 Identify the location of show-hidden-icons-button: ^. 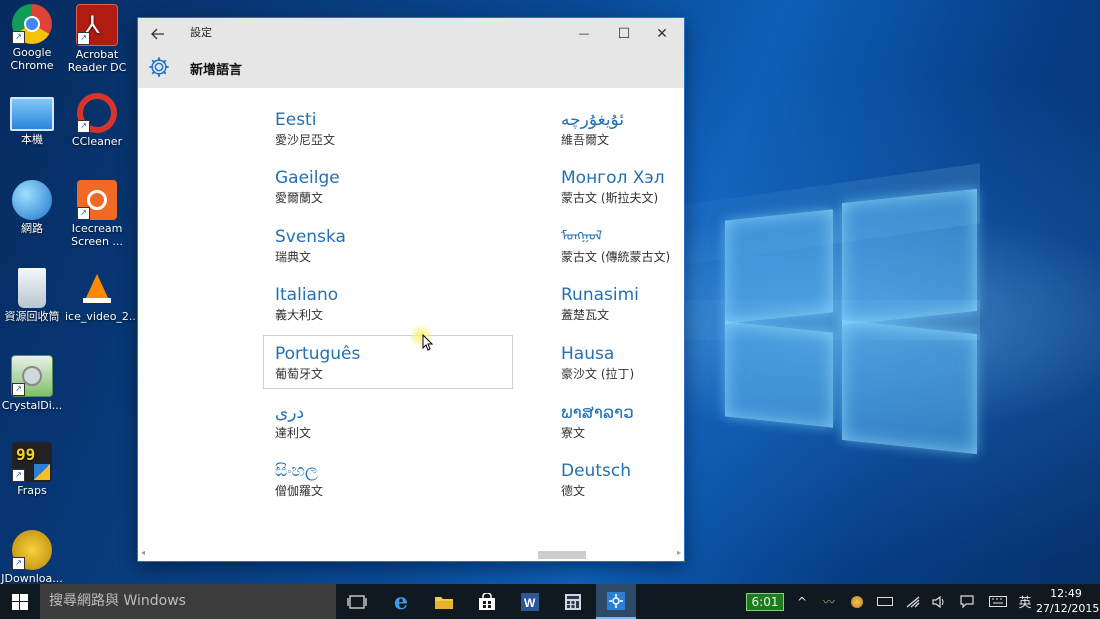
(802, 601).